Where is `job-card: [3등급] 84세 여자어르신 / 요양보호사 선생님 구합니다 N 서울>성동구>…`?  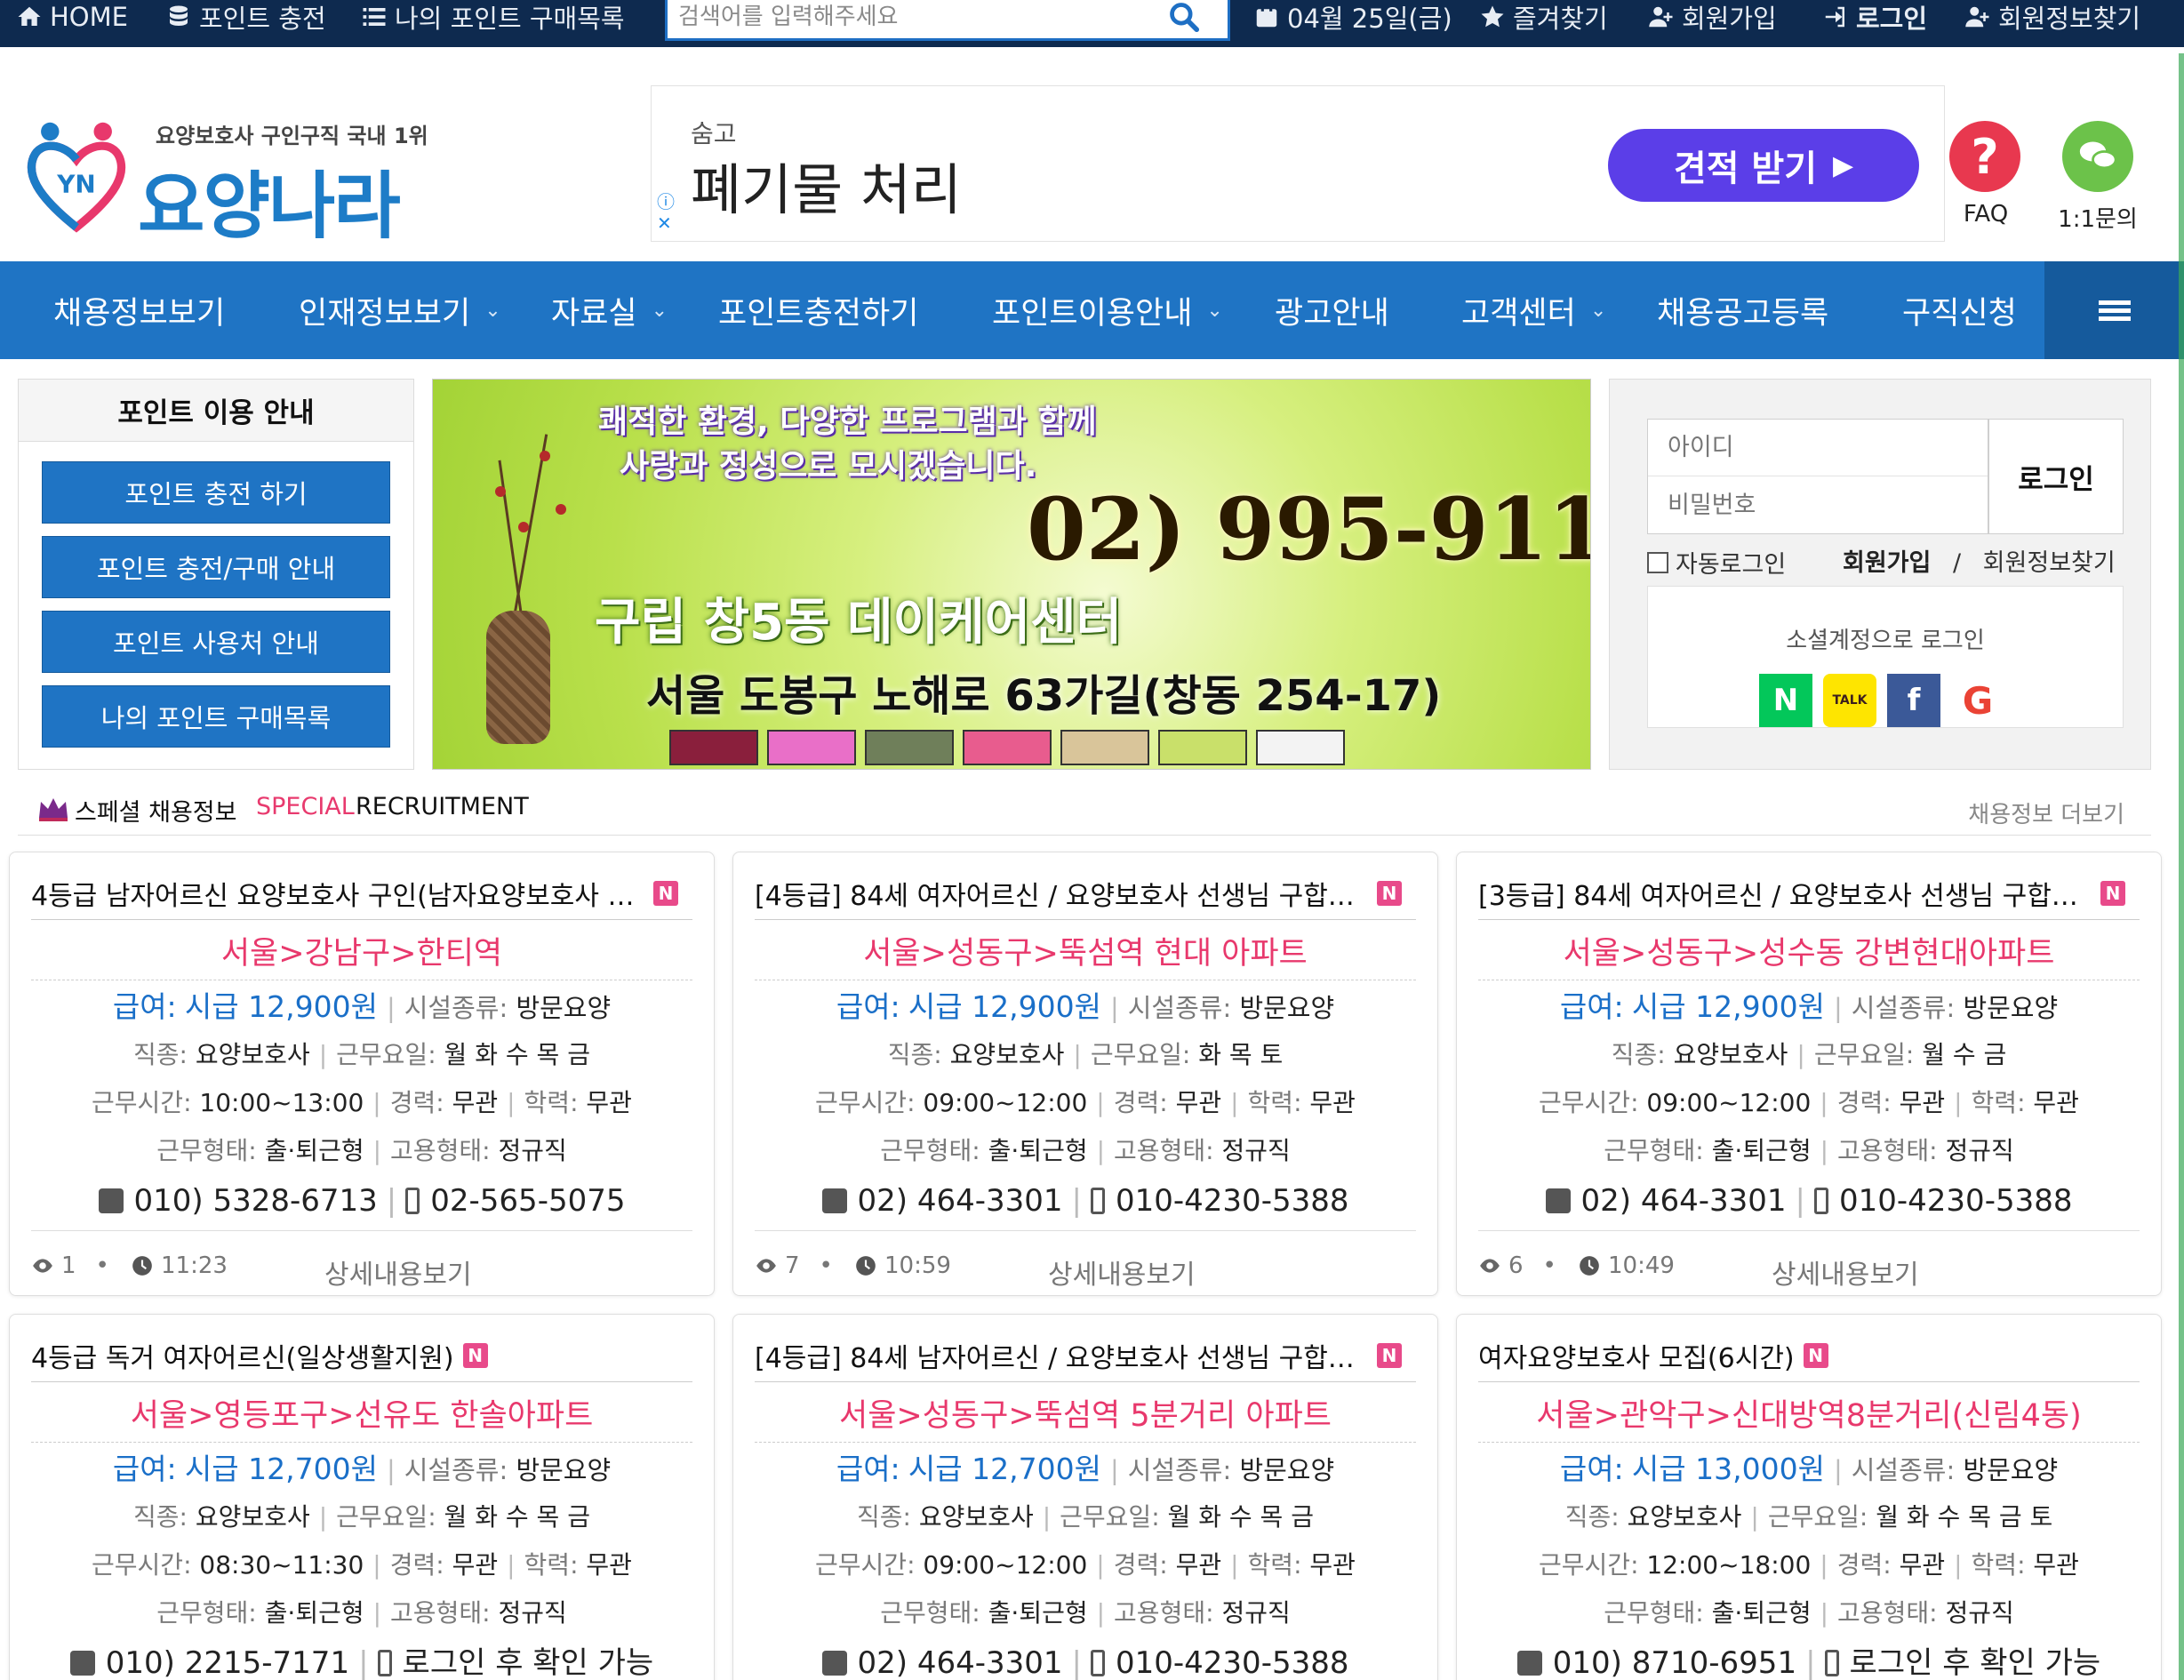 job-card: [3등급] 84세 여자어르신 / 요양보호사 선생님 구합니다 N 서울>성동구>… is located at coordinates (1809, 1074).